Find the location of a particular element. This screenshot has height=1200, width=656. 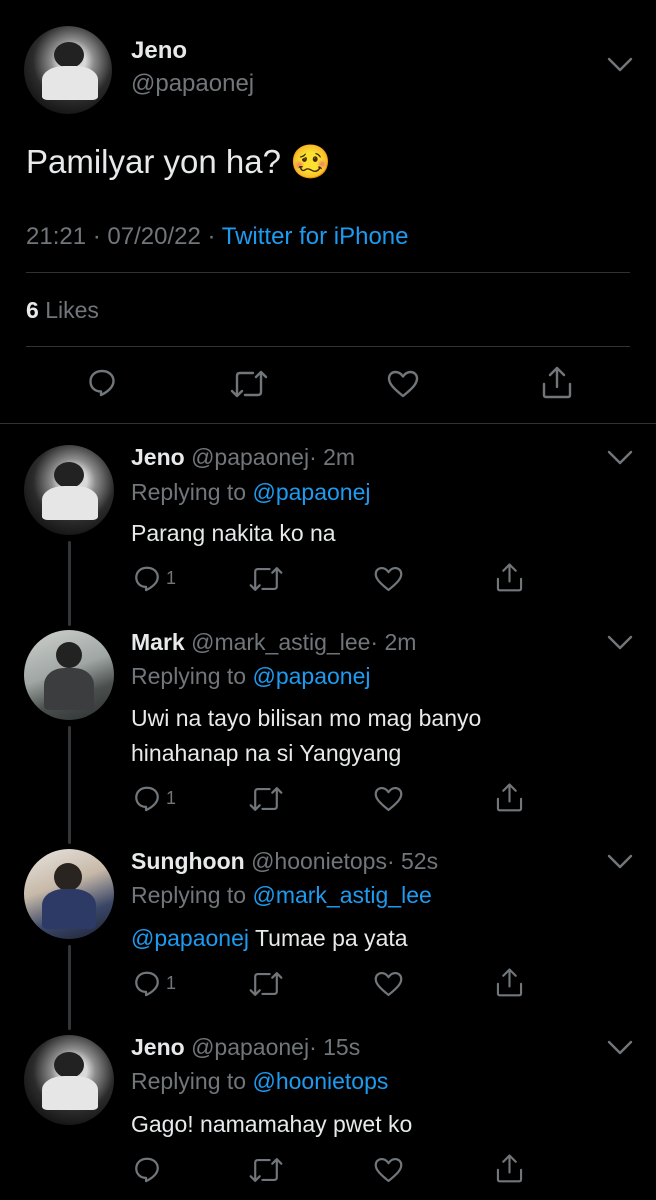

reply-header: Jeno @papaonej· 15s is located at coordinates (245, 1047).